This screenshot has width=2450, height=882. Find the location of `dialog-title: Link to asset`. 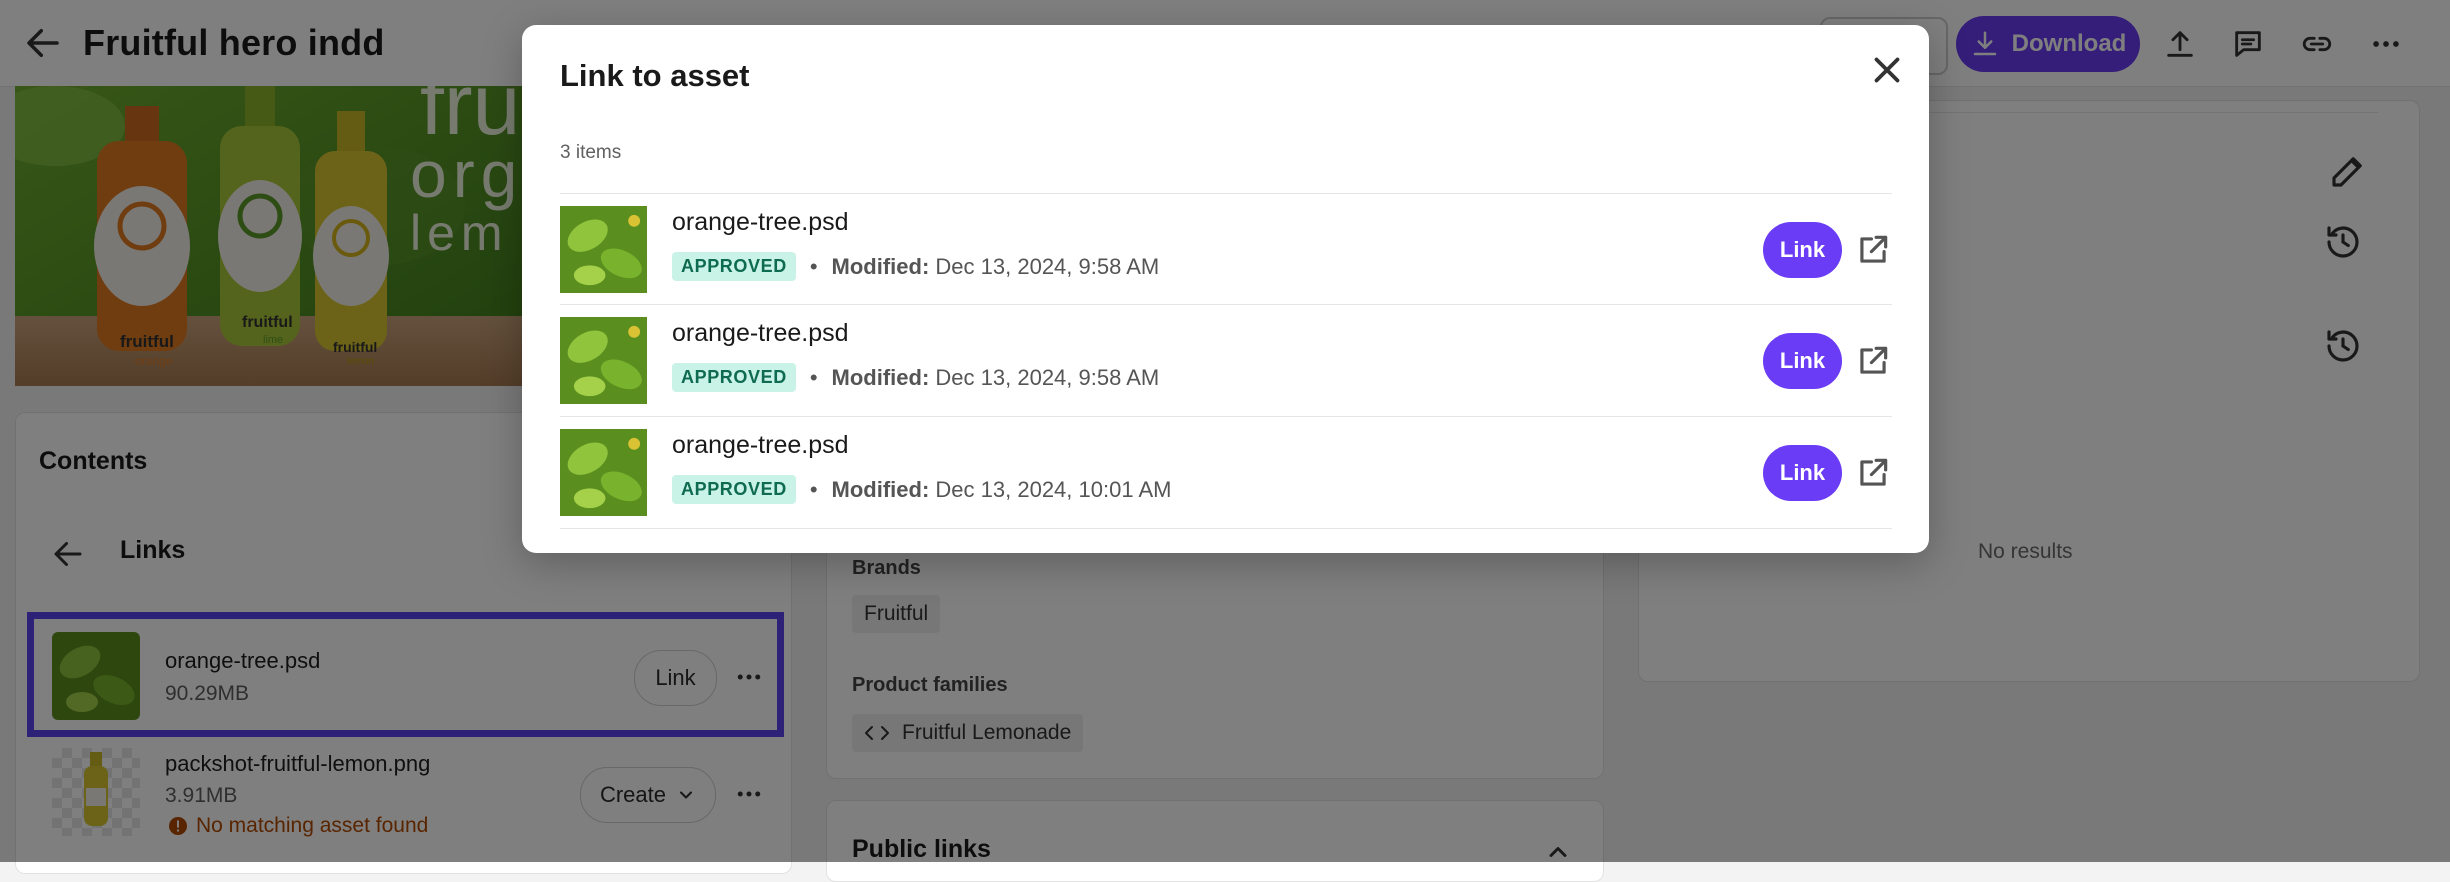

dialog-title: Link to asset is located at coordinates (655, 75).